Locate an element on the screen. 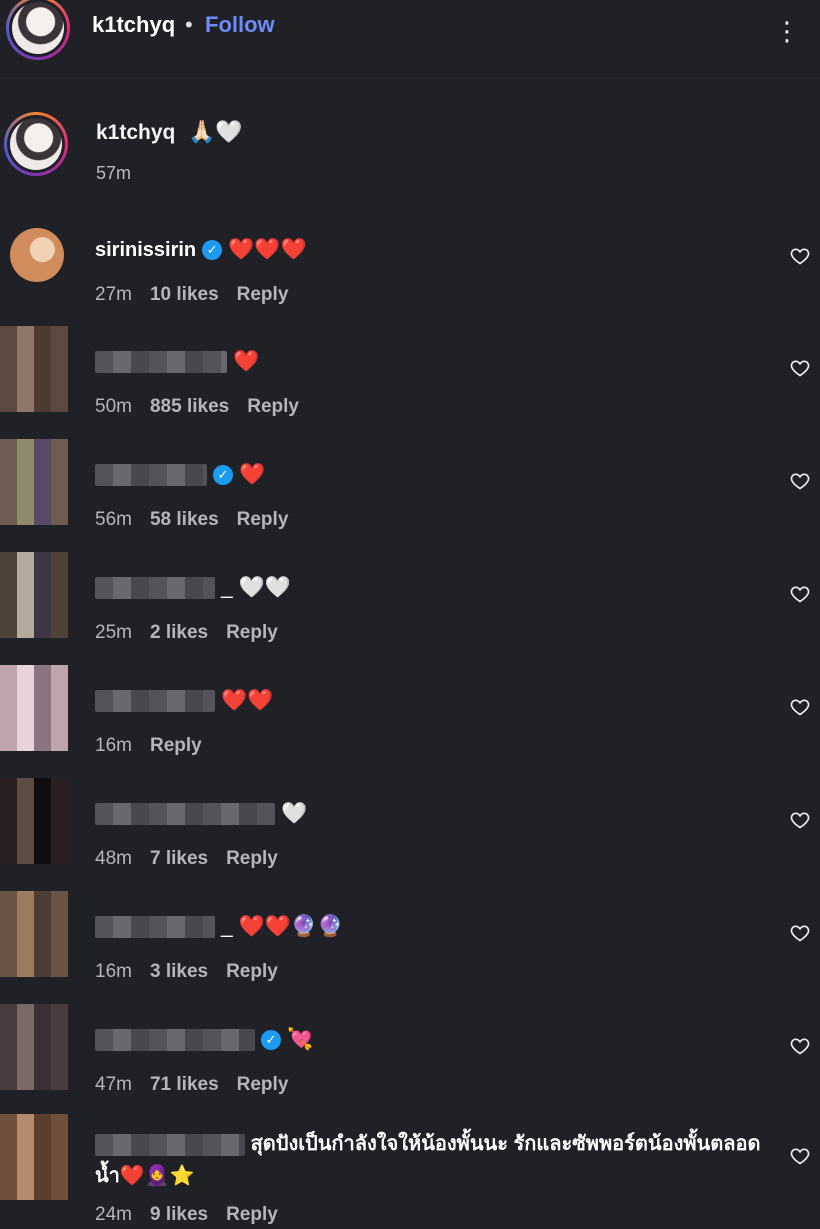  comment-time: 56m is located at coordinates (113, 519).